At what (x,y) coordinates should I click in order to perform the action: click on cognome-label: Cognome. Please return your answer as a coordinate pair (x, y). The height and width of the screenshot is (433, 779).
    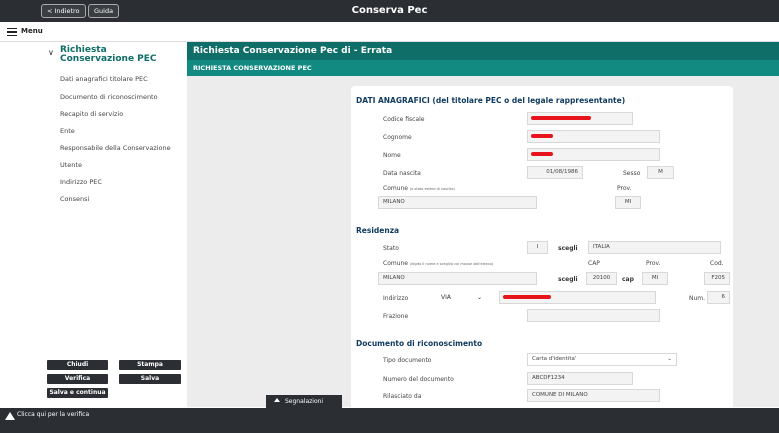
    Looking at the image, I should click on (397, 137).